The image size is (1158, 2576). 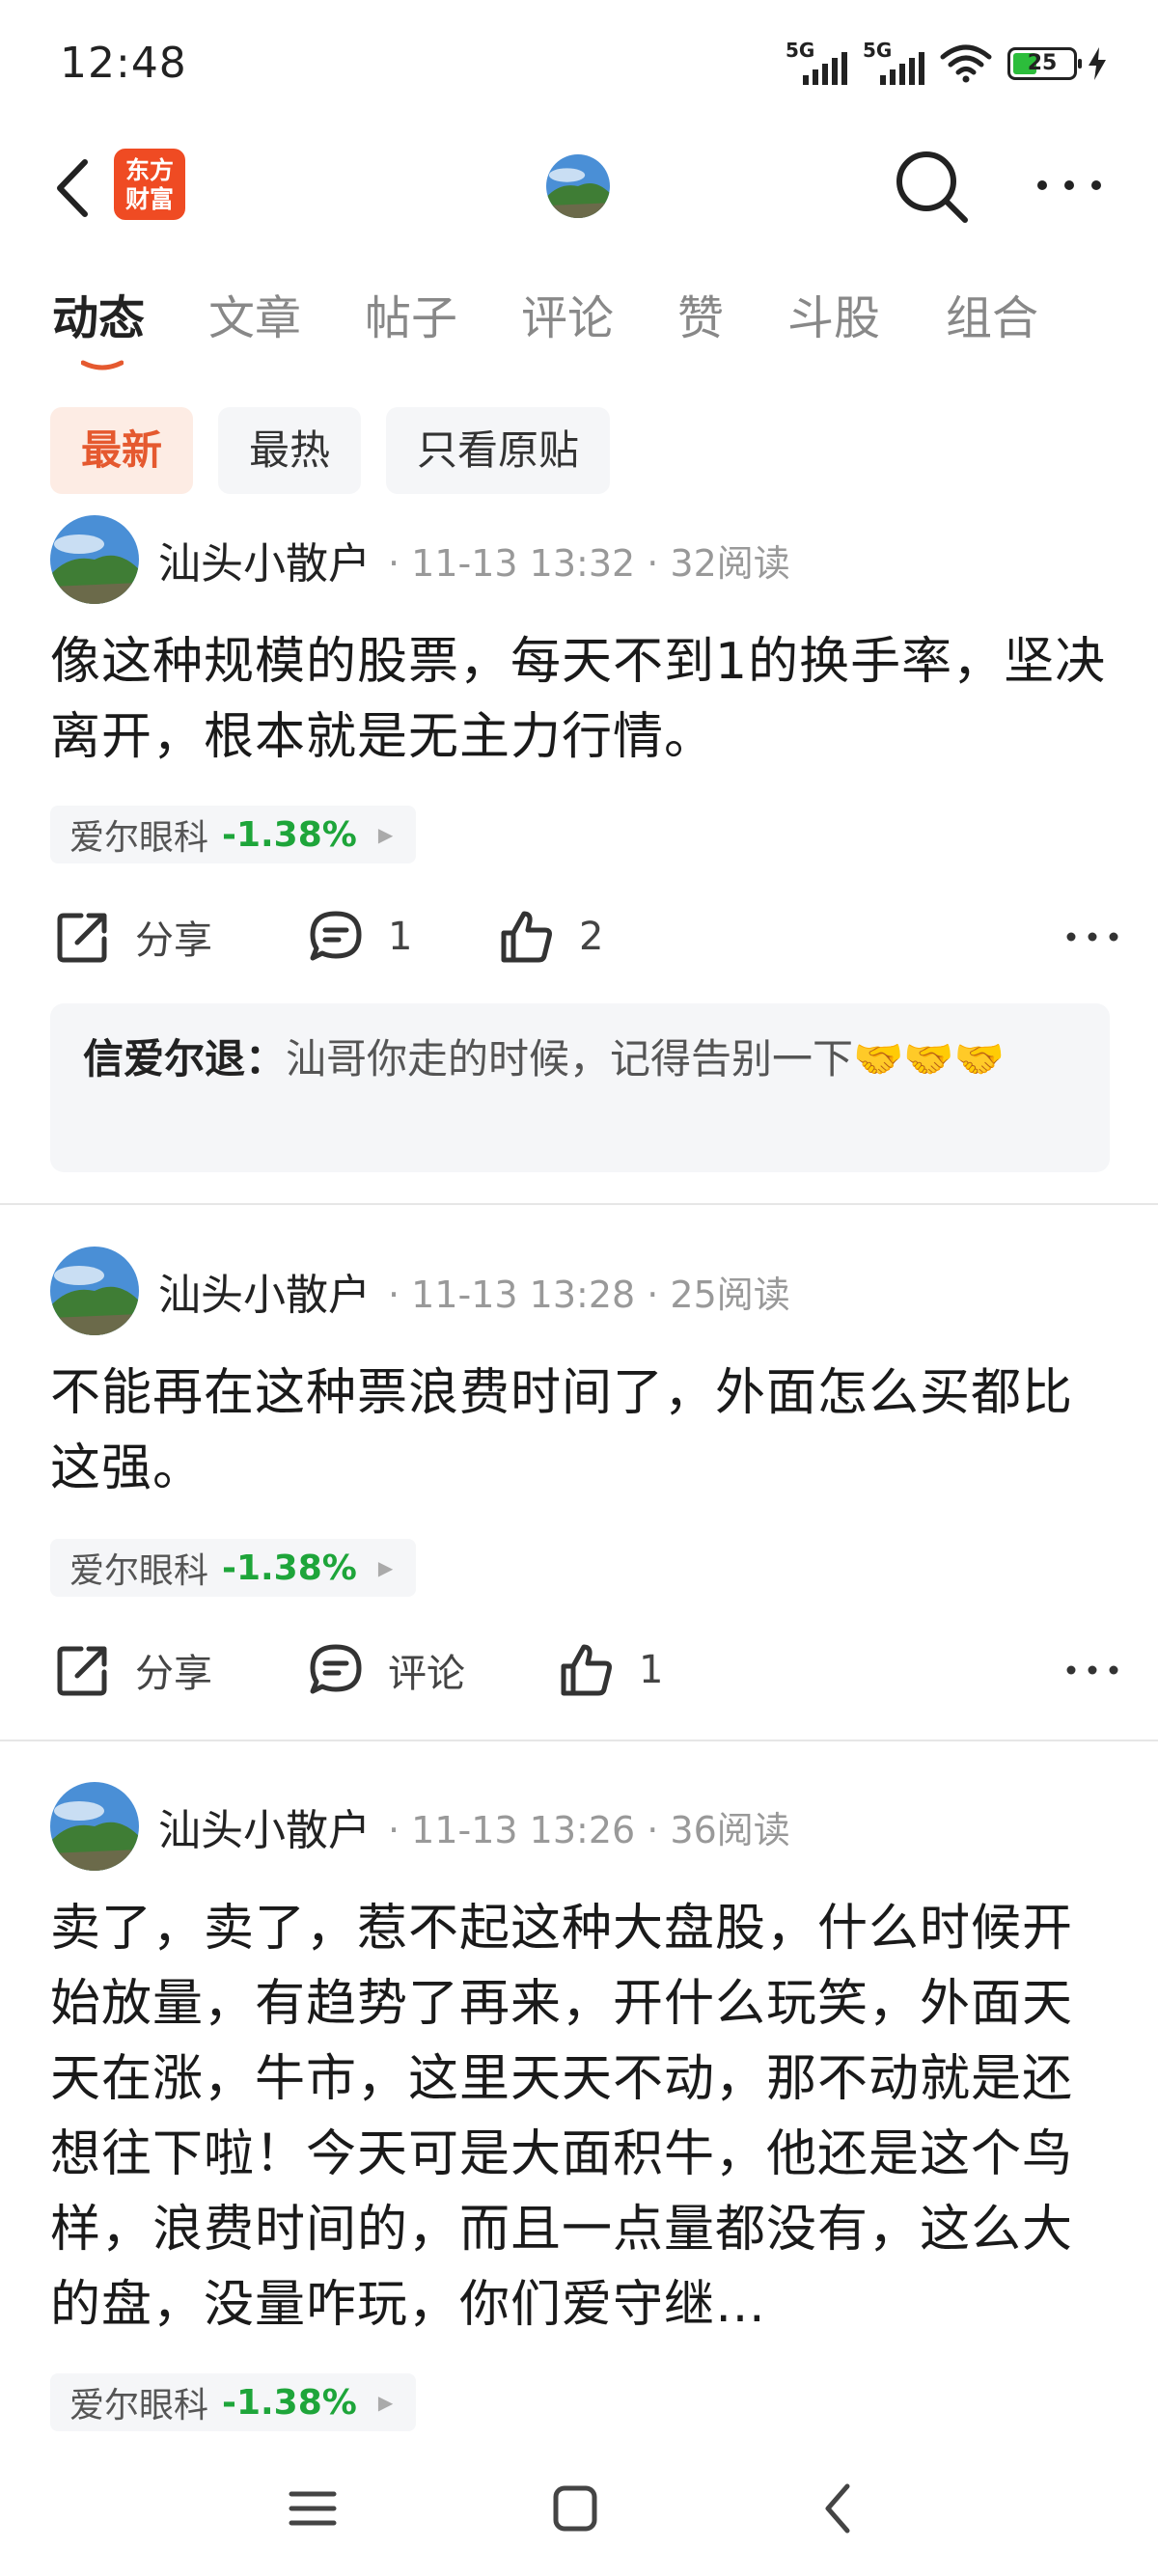 I want to click on user-avatar, so click(x=578, y=186).